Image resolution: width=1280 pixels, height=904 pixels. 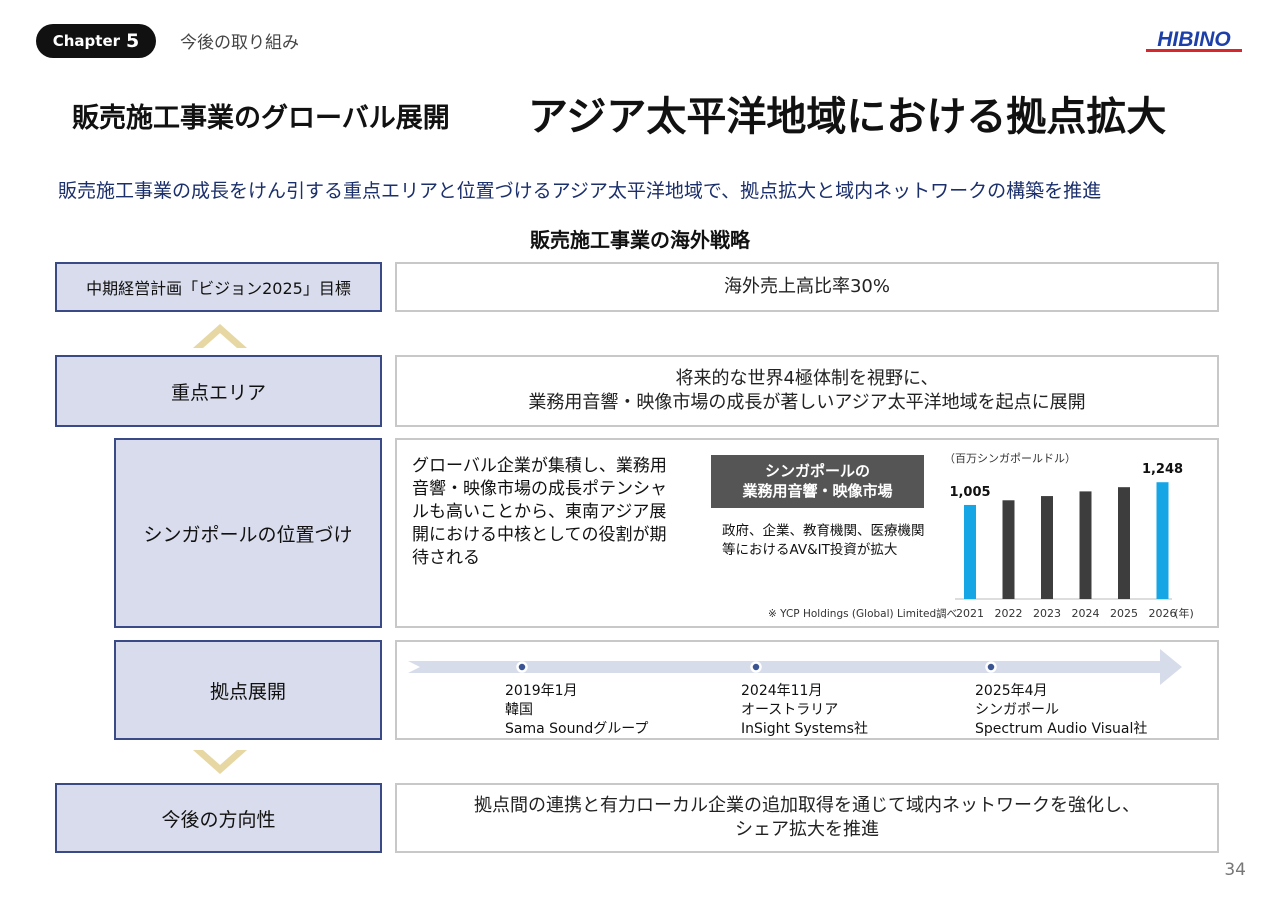 What do you see at coordinates (863, 614) in the screenshot?
I see `chart-source-note: ※ YCP Holdings (Global) Limited調べ` at bounding box center [863, 614].